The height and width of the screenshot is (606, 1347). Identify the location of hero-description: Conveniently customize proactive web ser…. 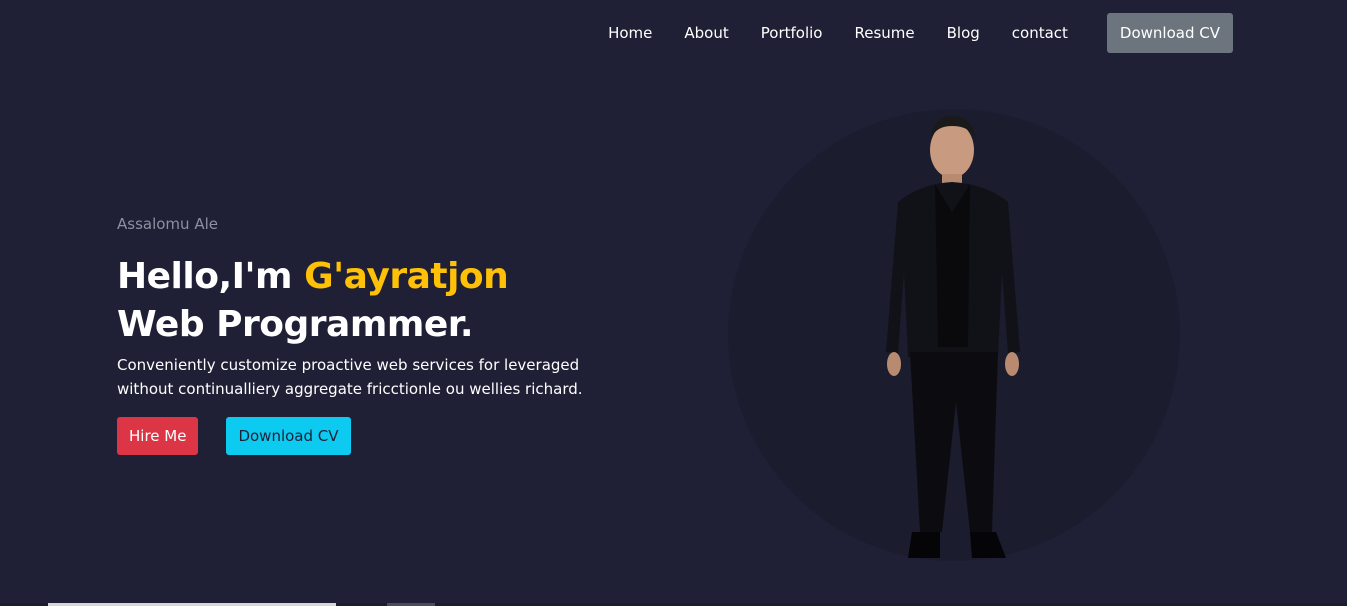
(350, 377).